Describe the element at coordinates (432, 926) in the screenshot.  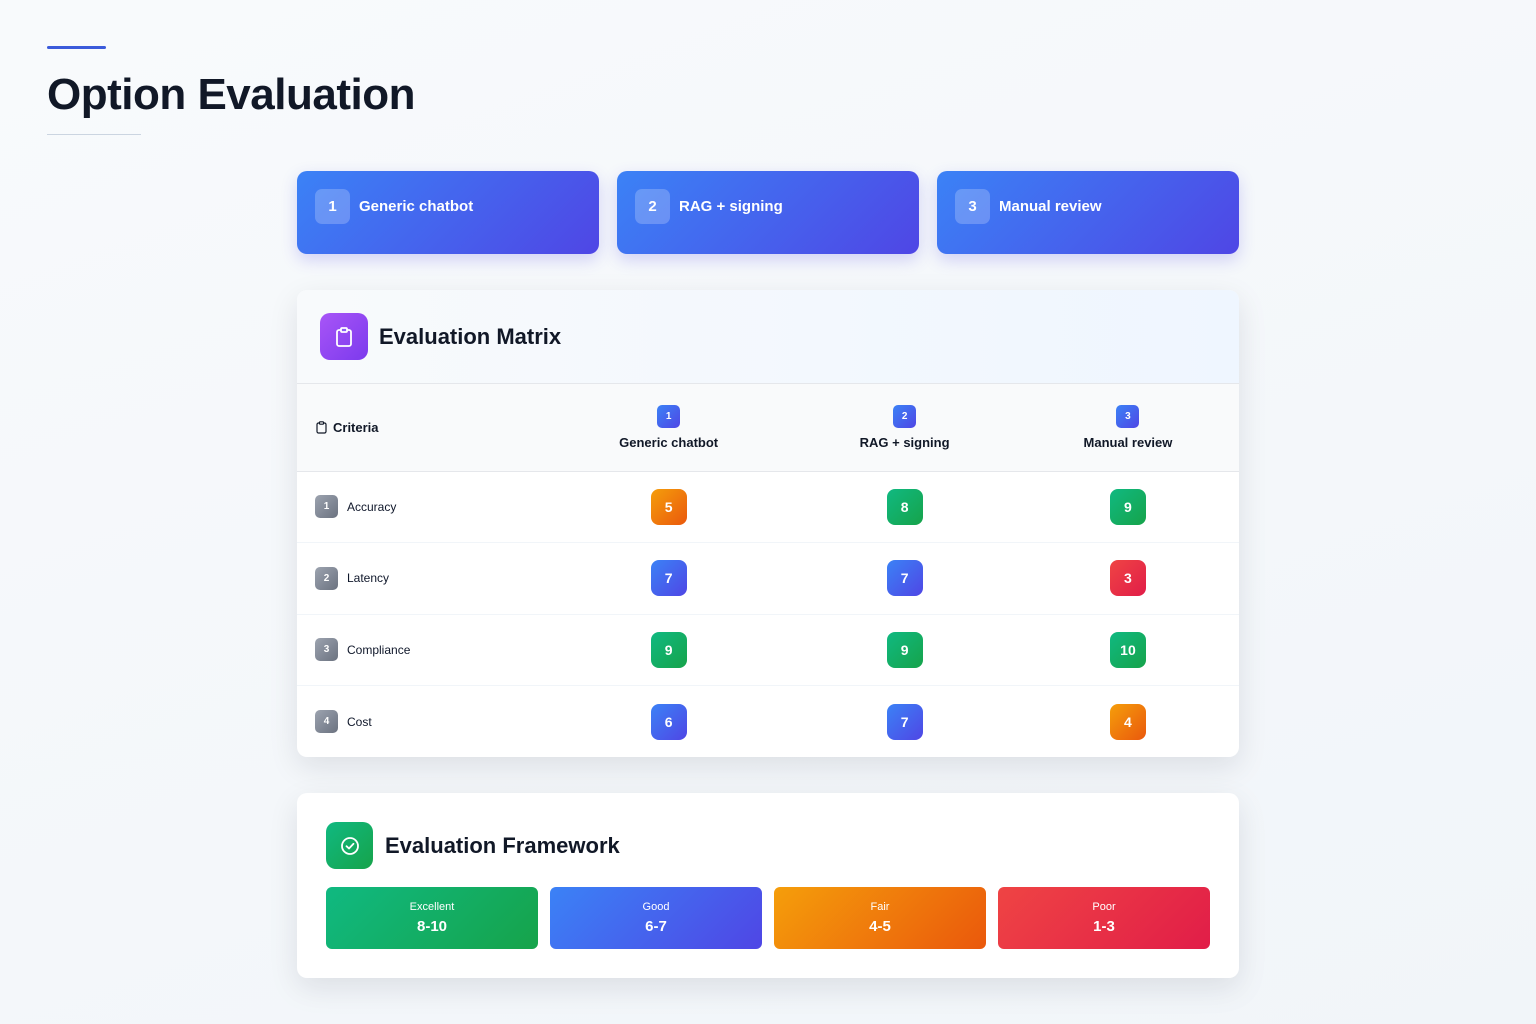
I see `legend-level-range: 8-10` at that location.